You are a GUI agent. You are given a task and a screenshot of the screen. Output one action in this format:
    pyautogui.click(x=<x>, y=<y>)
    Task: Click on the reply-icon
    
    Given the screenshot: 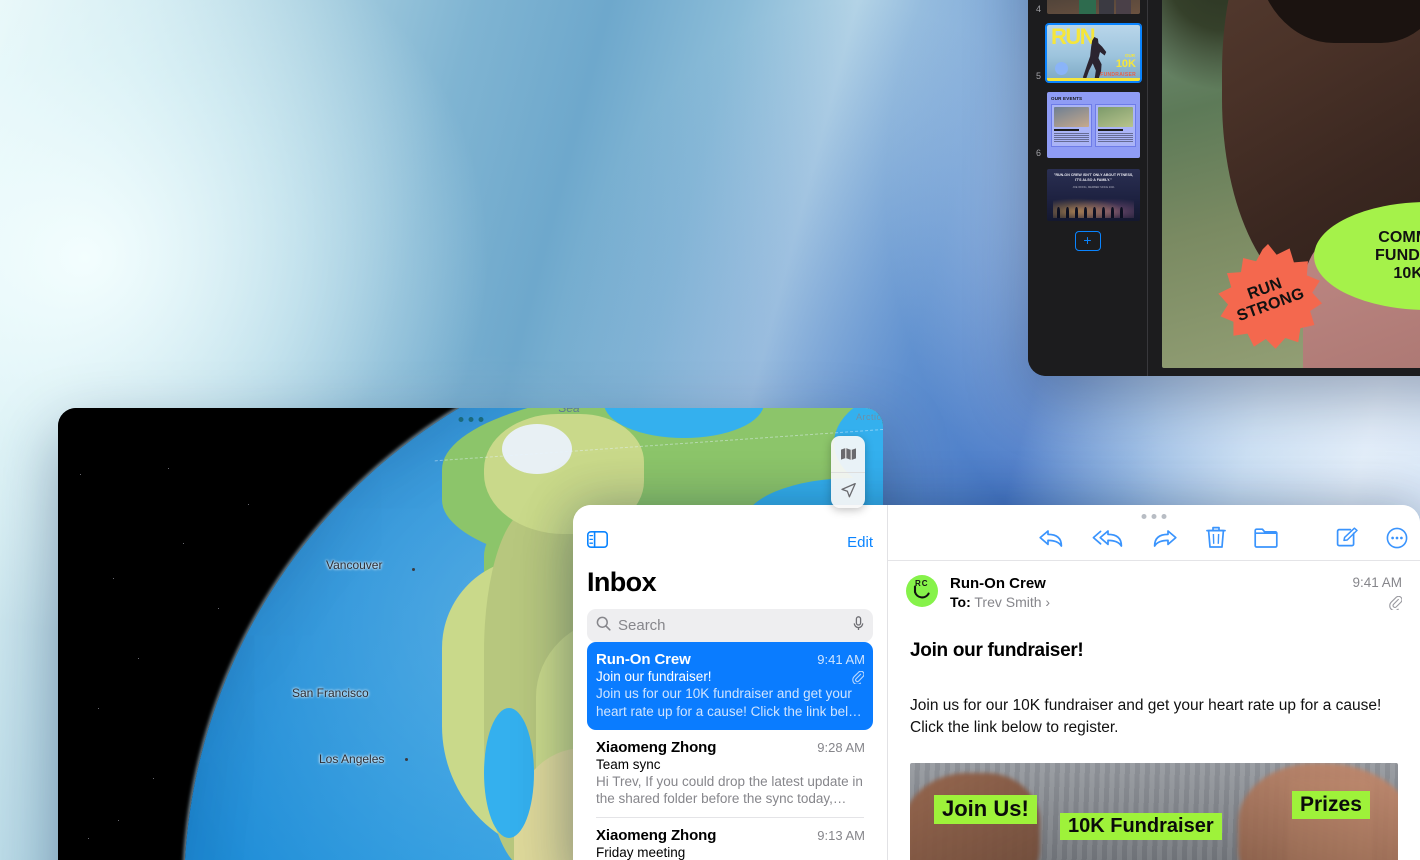 What is the action you would take?
    pyautogui.click(x=1051, y=538)
    